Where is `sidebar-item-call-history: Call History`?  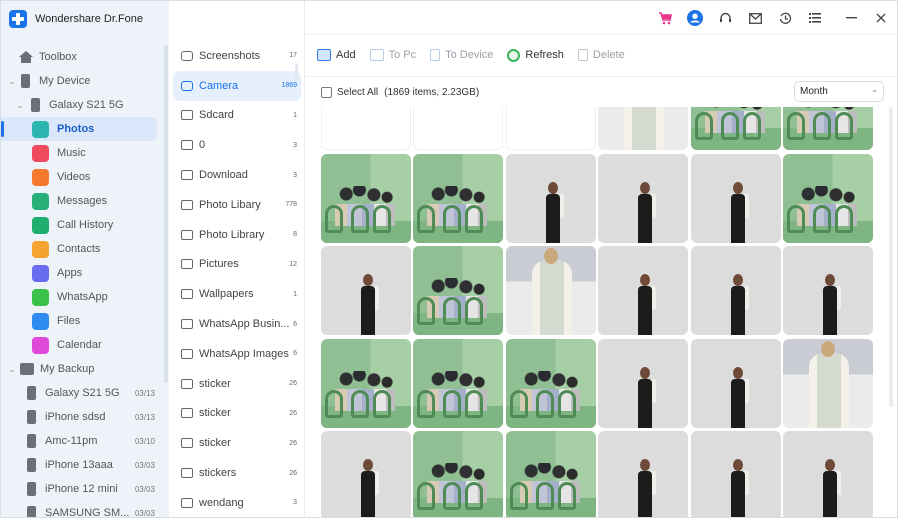 sidebar-item-call-history: Call History is located at coordinates (82, 225).